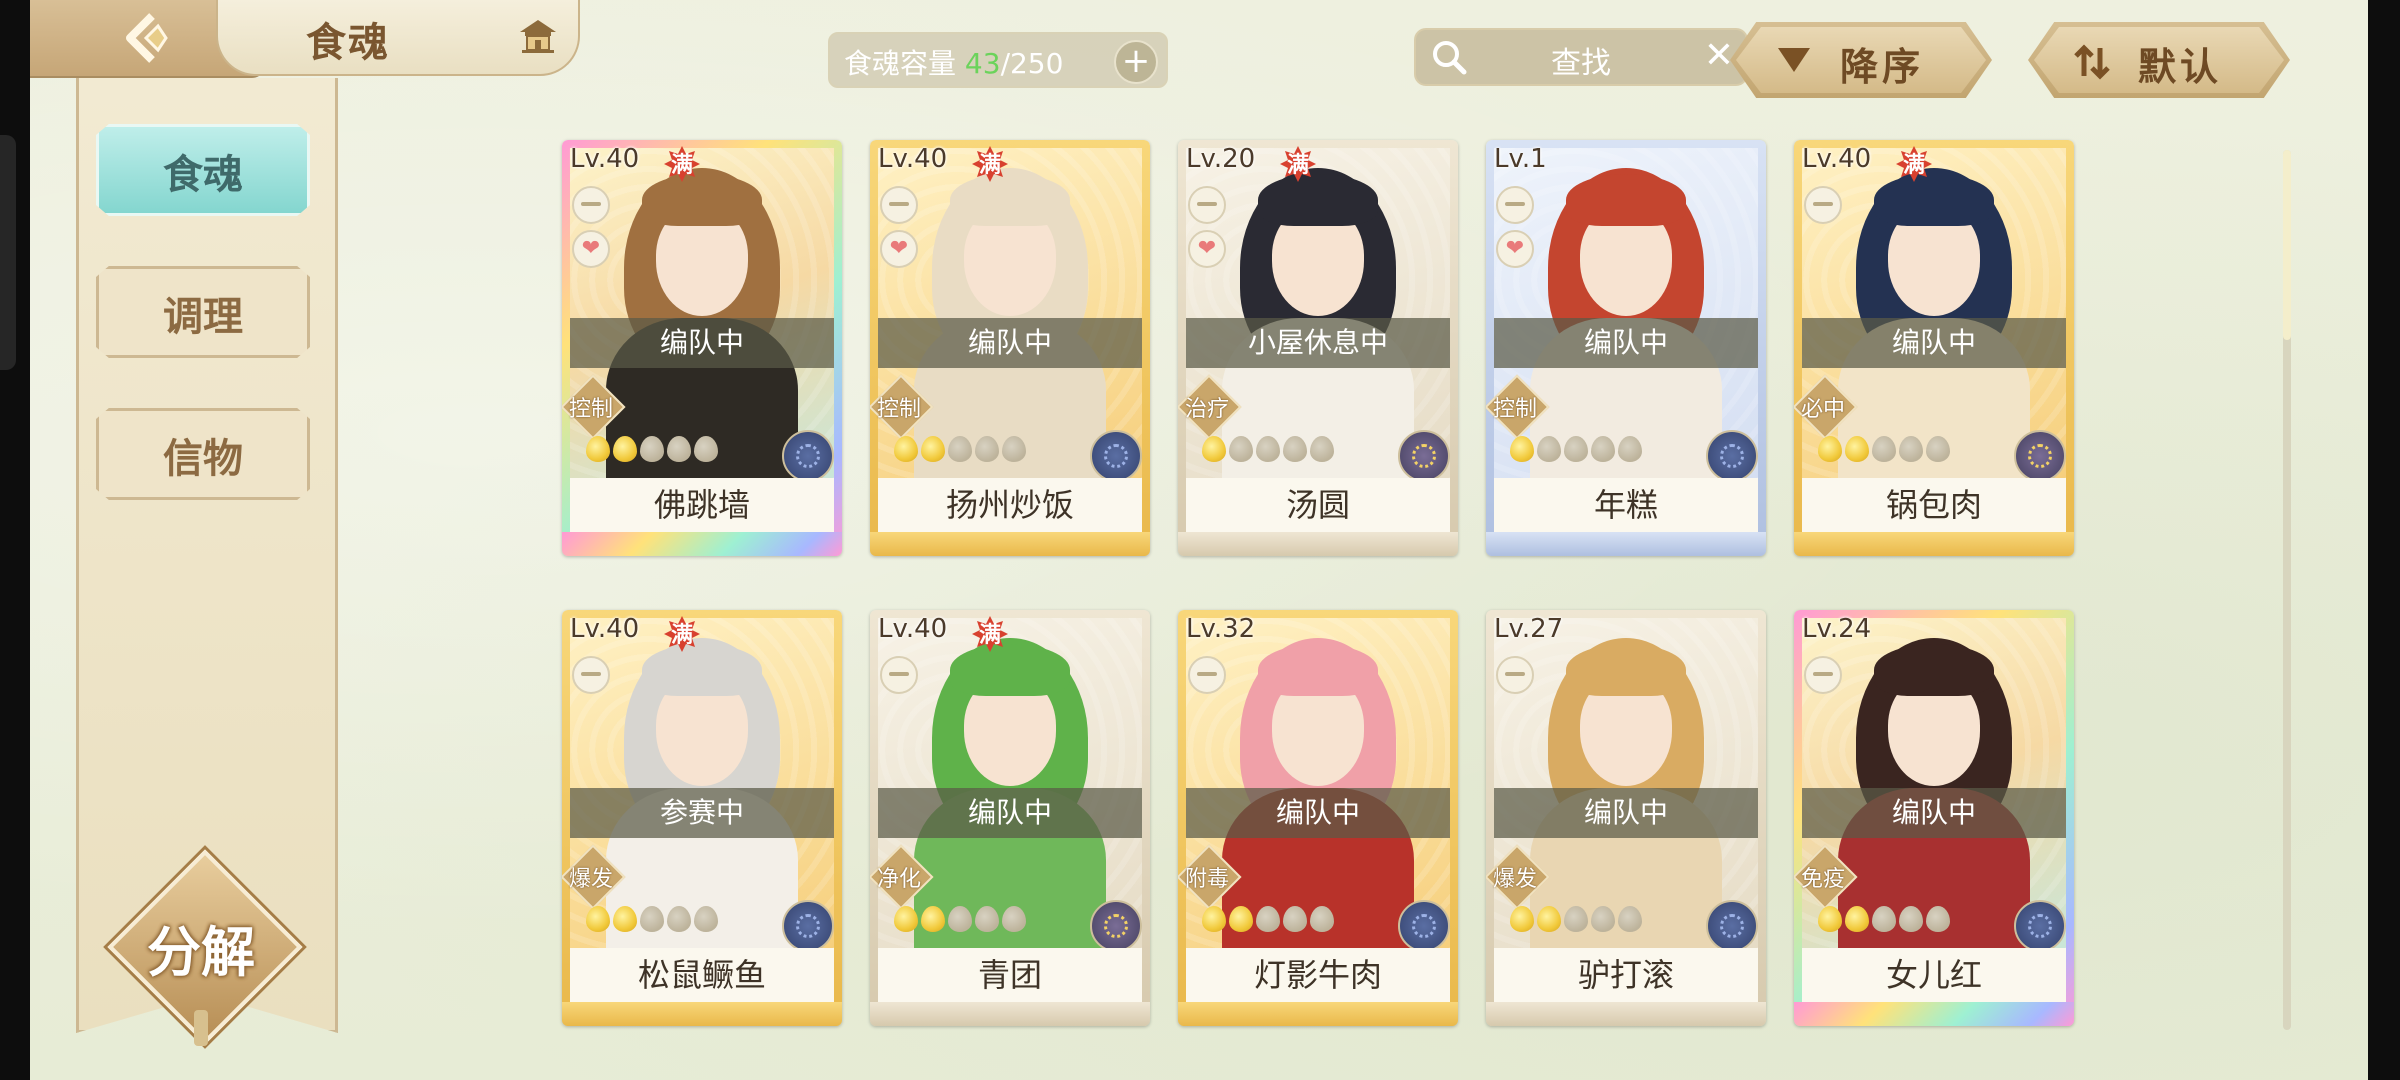 The height and width of the screenshot is (1080, 2400). I want to click on sort-mode-button: 默认, so click(2159, 60).